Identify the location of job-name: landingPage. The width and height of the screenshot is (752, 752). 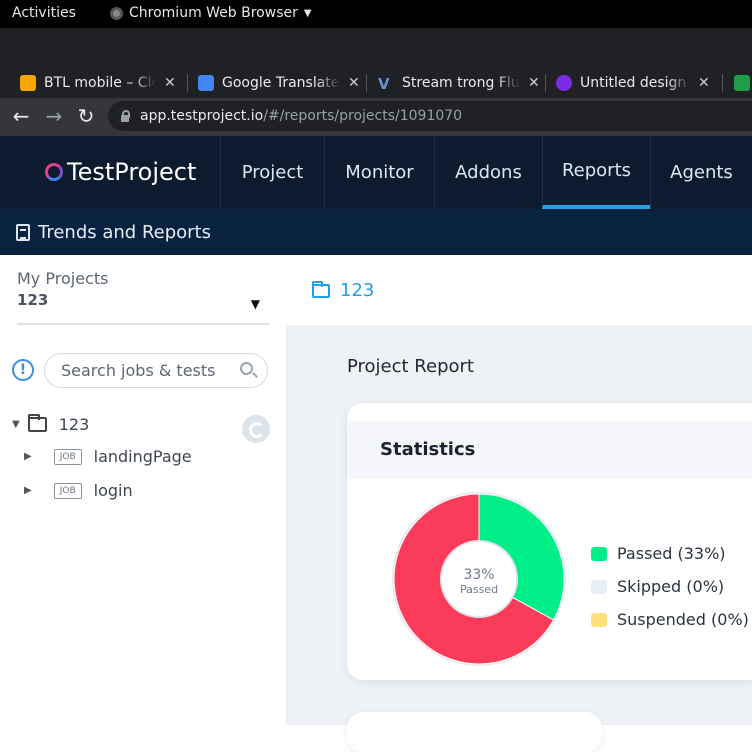
(142, 456).